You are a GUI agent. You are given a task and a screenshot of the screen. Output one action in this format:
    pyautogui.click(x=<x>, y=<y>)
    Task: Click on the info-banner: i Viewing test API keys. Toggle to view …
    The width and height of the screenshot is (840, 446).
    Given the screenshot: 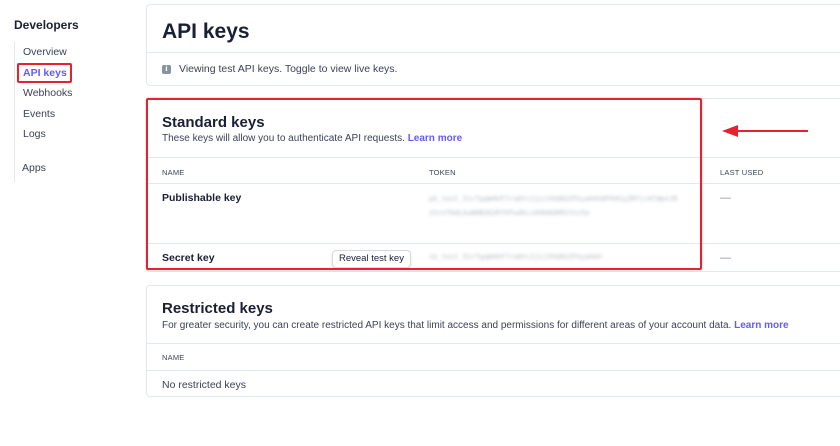 What is the action you would take?
    pyautogui.click(x=279, y=69)
    